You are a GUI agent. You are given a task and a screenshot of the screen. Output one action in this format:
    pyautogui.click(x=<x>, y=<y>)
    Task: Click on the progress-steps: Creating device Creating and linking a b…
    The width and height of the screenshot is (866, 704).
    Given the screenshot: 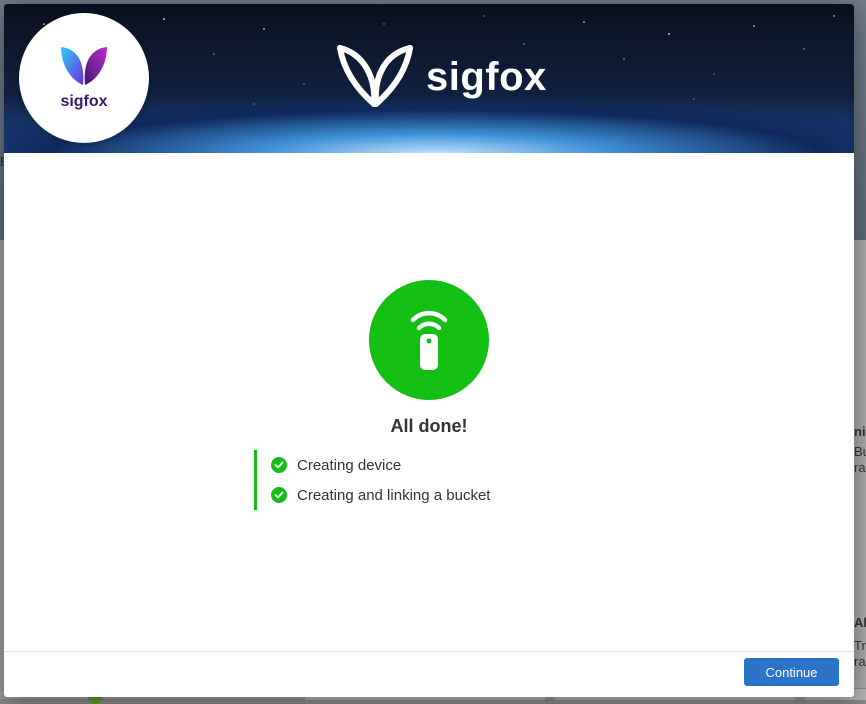 What is the action you would take?
    pyautogui.click(x=372, y=480)
    